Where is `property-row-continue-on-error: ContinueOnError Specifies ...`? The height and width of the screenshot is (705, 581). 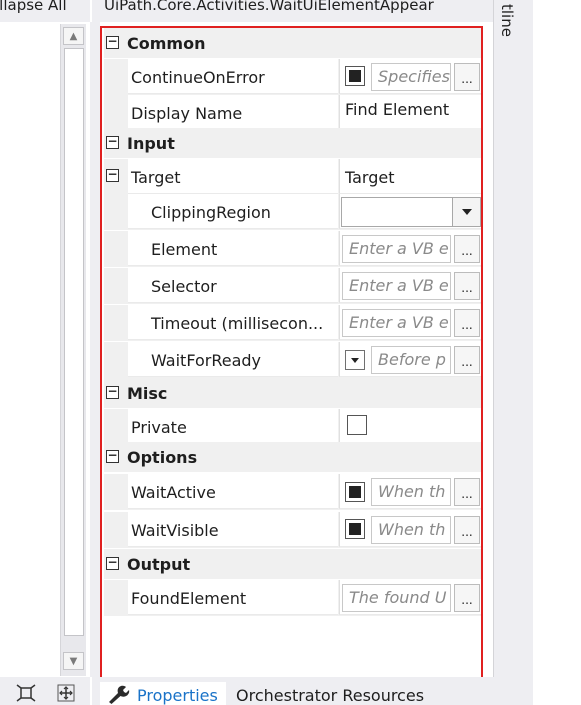 property-row-continue-on-error: ContinueOnError Specifies ... is located at coordinates (292, 77).